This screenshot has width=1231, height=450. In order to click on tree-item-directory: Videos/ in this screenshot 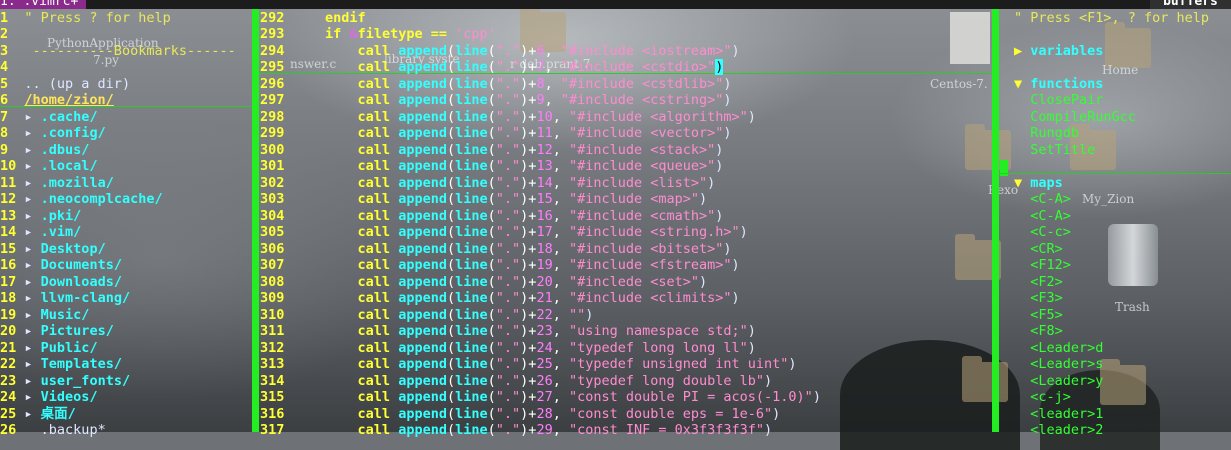, I will do `click(69, 397)`.